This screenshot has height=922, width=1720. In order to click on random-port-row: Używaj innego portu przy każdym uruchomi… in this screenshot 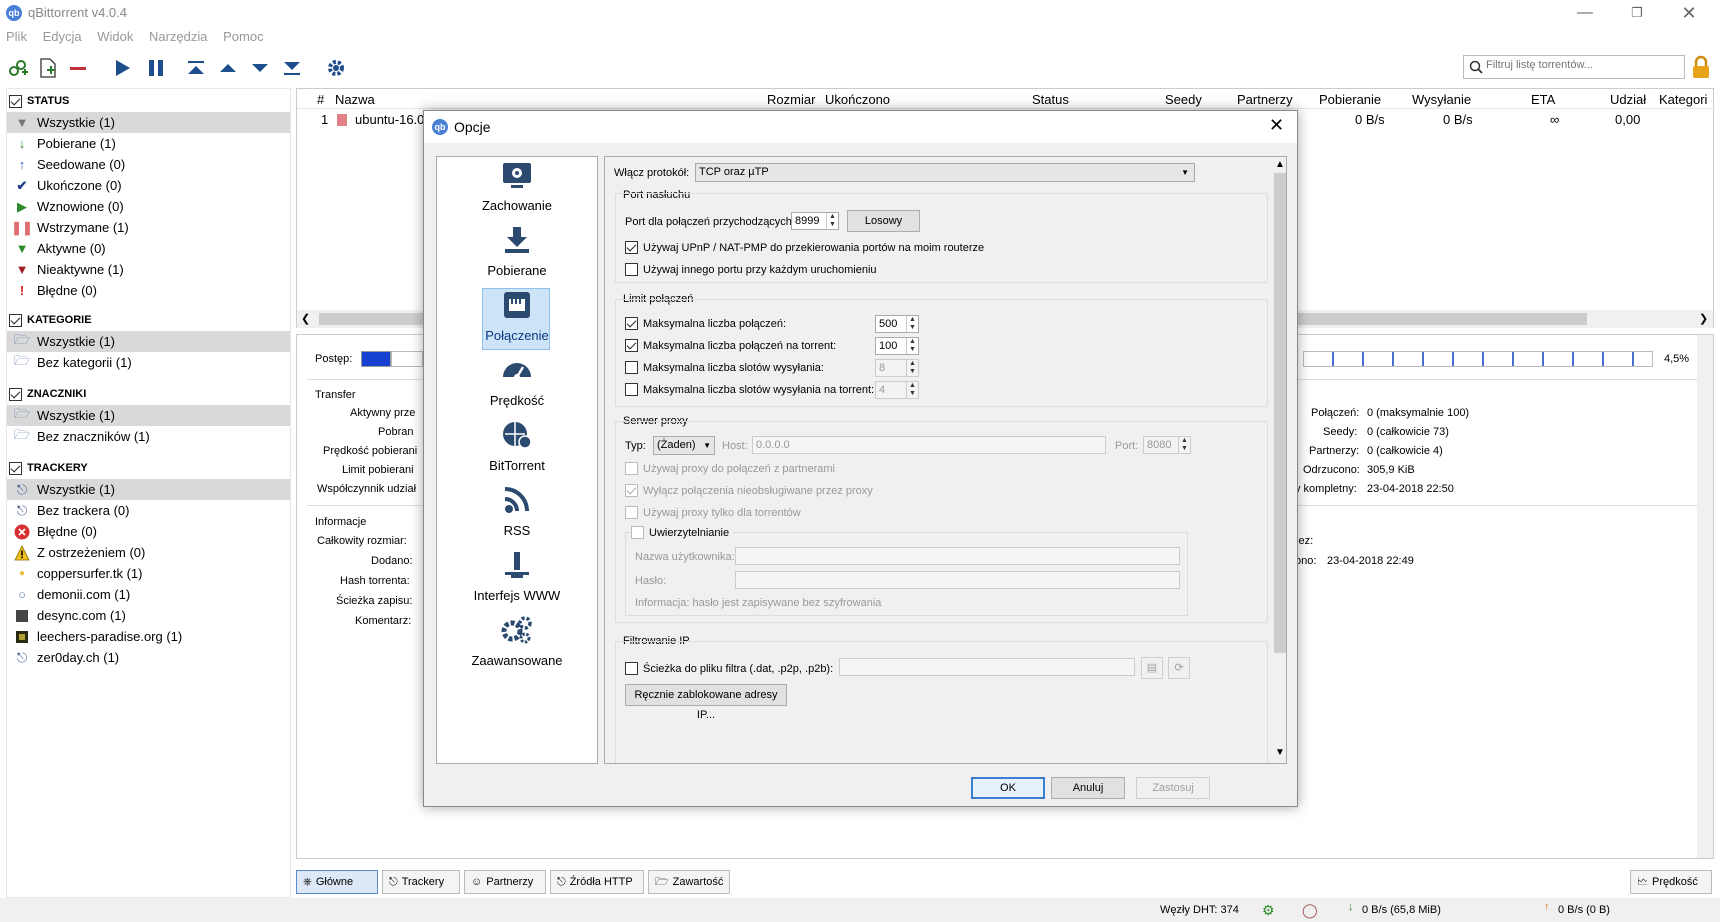, I will do `click(751, 269)`.